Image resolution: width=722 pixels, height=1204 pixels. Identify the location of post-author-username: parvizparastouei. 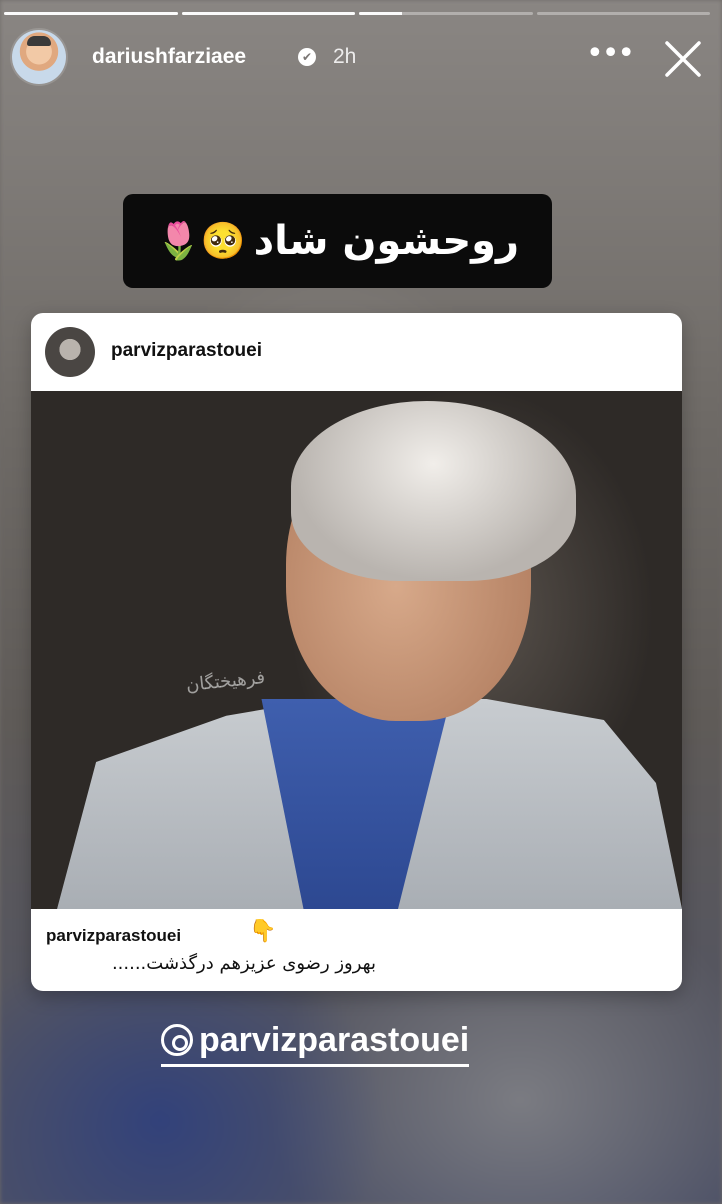
(186, 350).